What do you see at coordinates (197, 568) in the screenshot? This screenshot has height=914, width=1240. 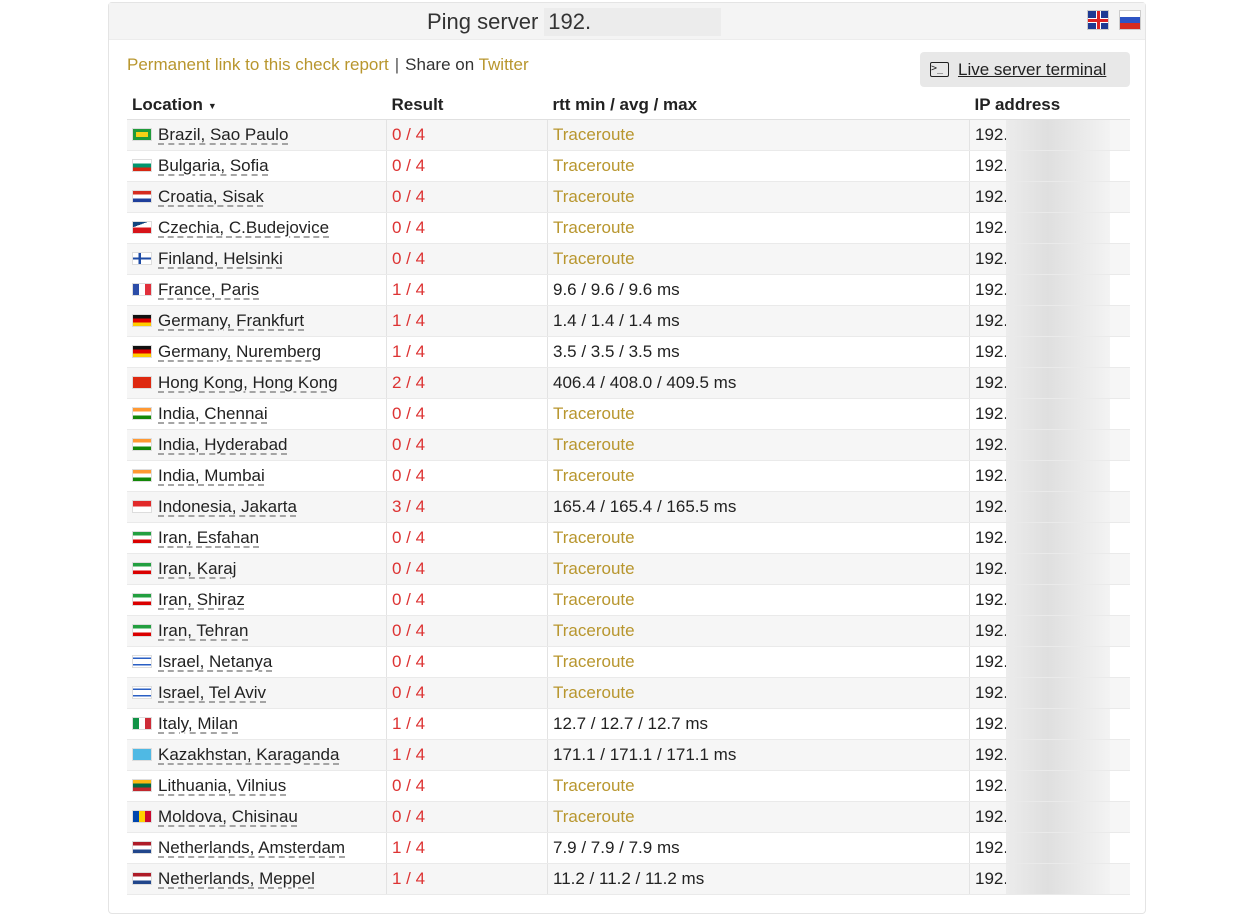 I see `location-link: Iran, Karaj` at bounding box center [197, 568].